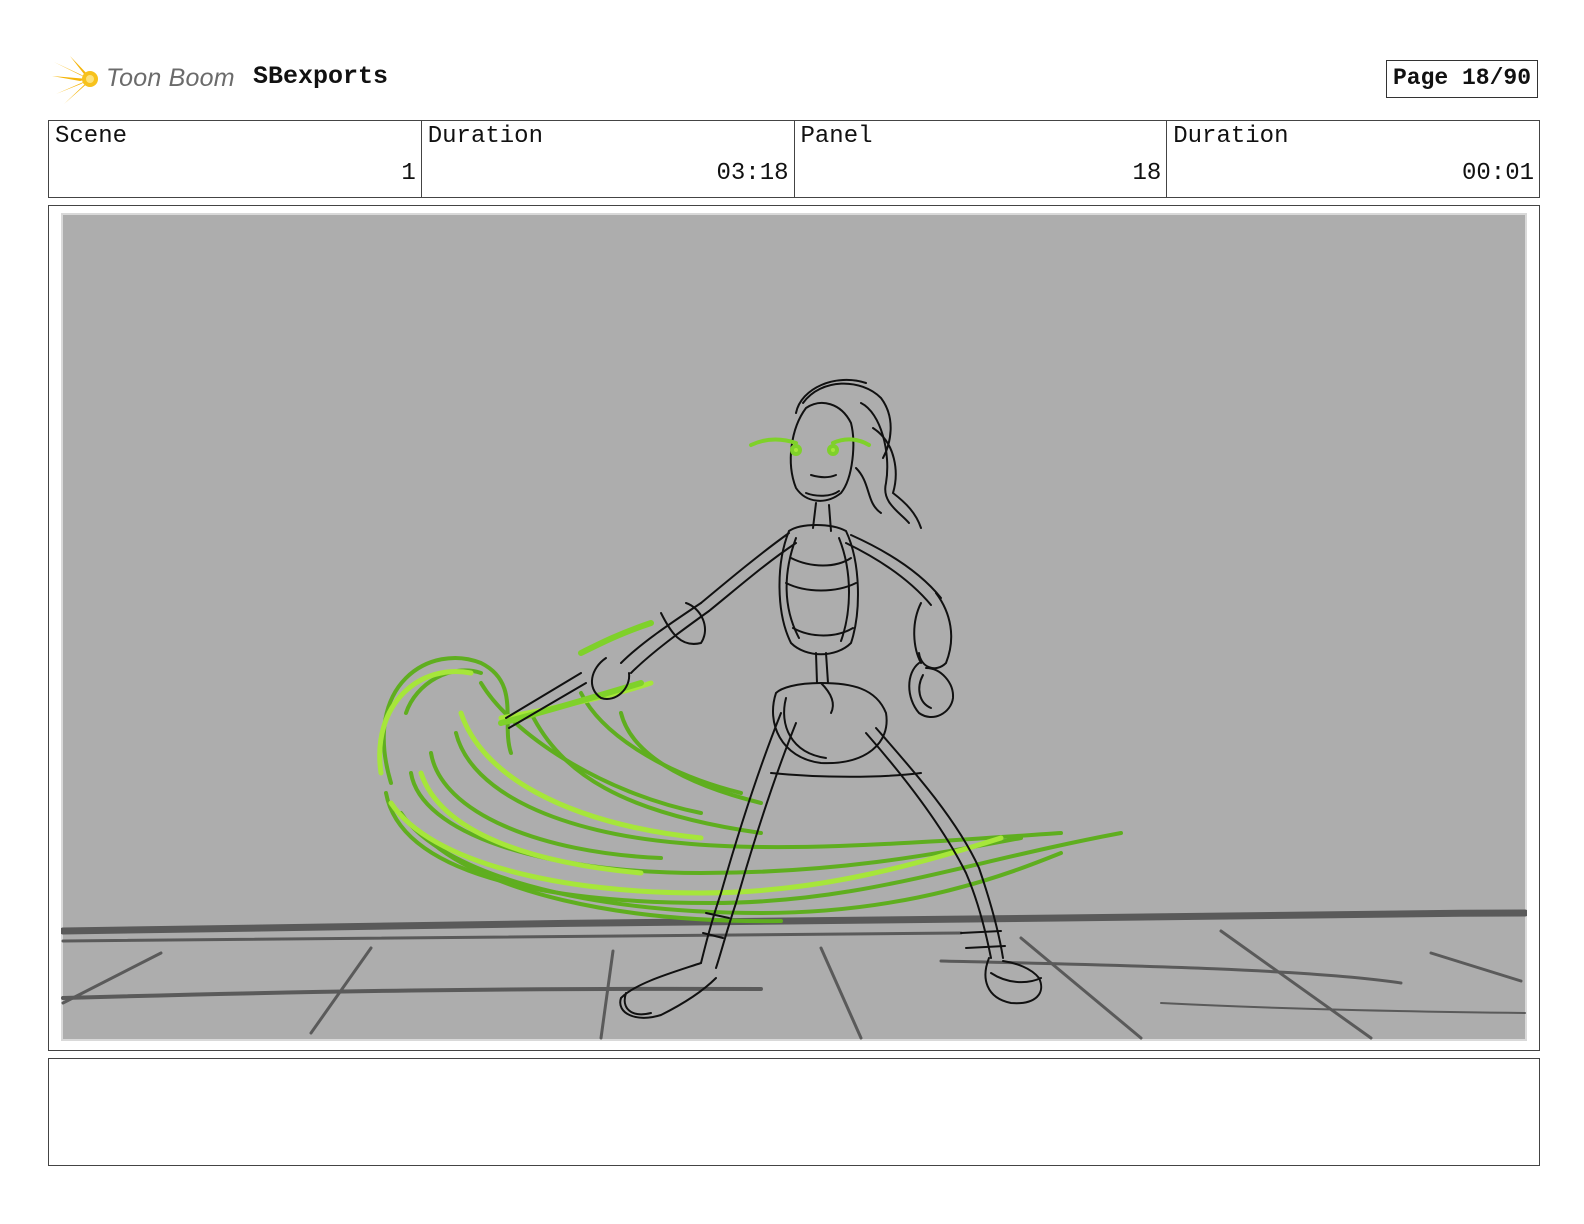 The width and height of the screenshot is (1584, 1224). I want to click on panel-label: Panel, so click(836, 136).